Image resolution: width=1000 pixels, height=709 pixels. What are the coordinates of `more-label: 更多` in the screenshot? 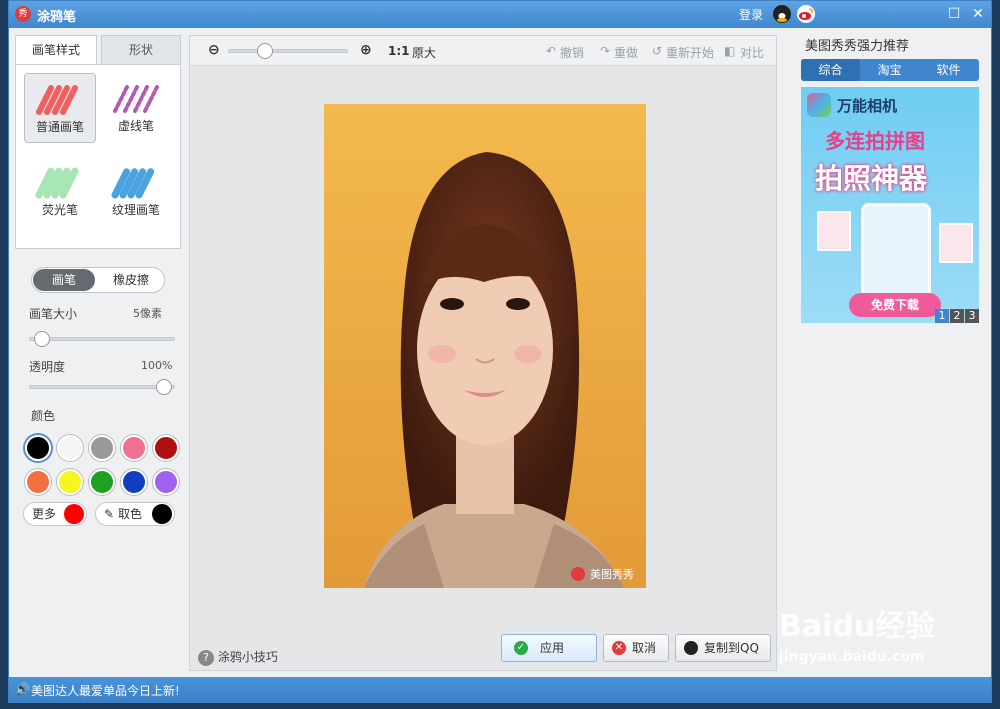 It's located at (44, 514).